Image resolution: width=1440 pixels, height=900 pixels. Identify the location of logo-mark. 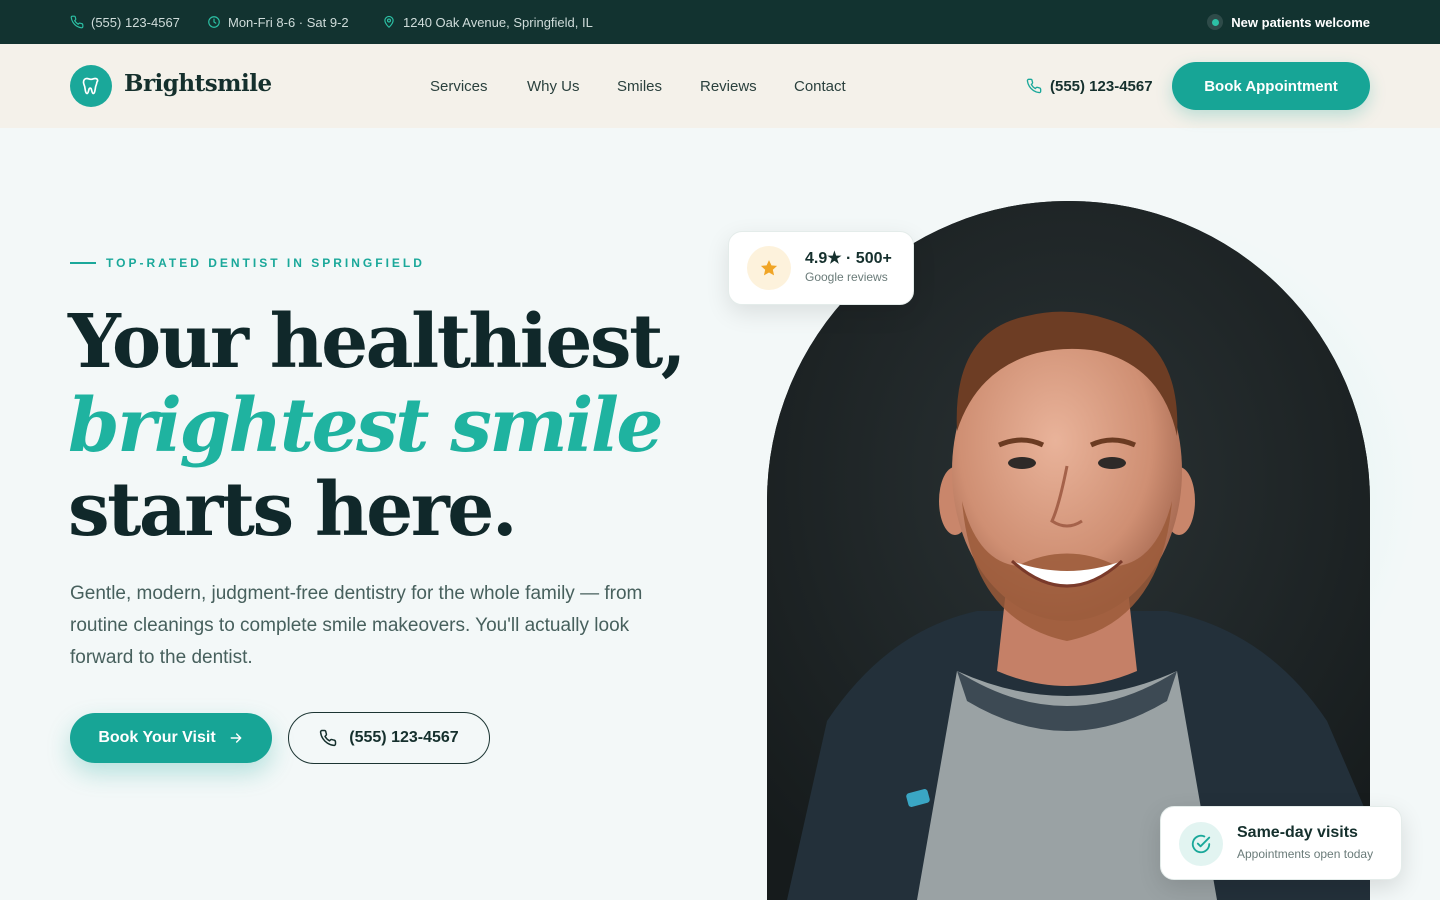
(91, 86).